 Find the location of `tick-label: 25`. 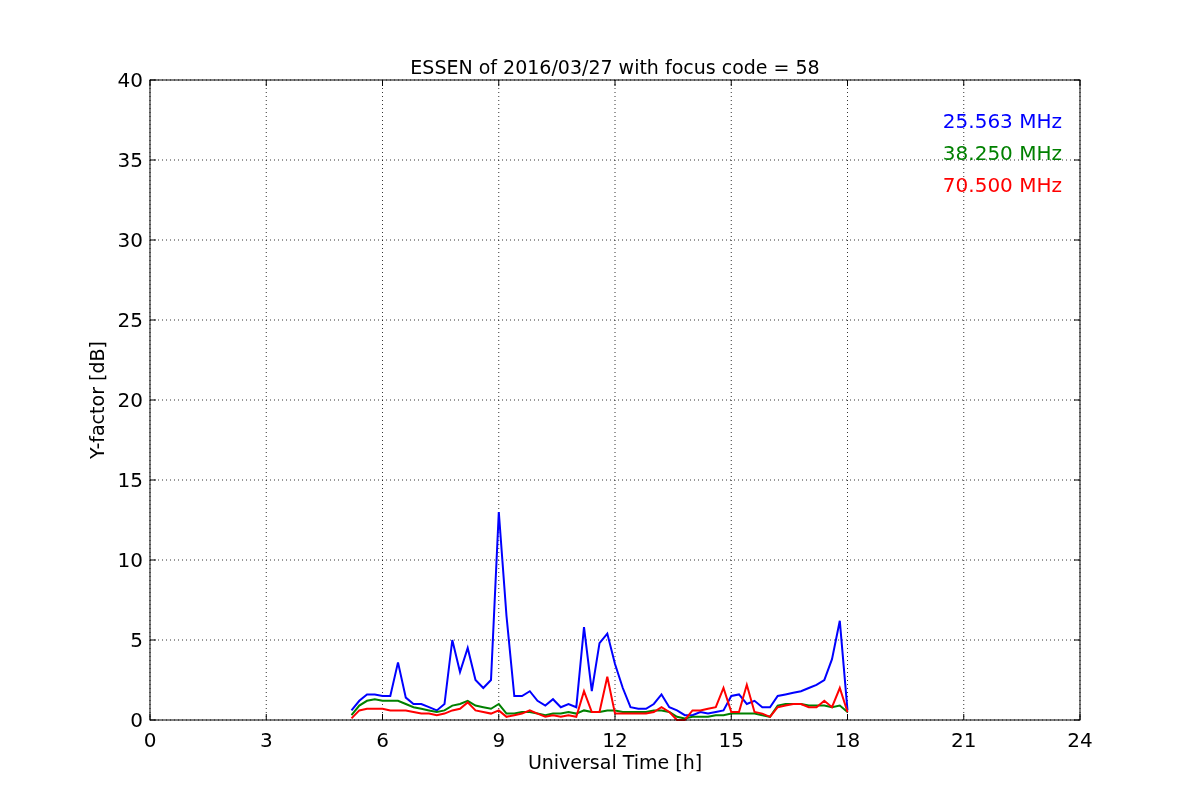

tick-label: 25 is located at coordinates (130, 320).